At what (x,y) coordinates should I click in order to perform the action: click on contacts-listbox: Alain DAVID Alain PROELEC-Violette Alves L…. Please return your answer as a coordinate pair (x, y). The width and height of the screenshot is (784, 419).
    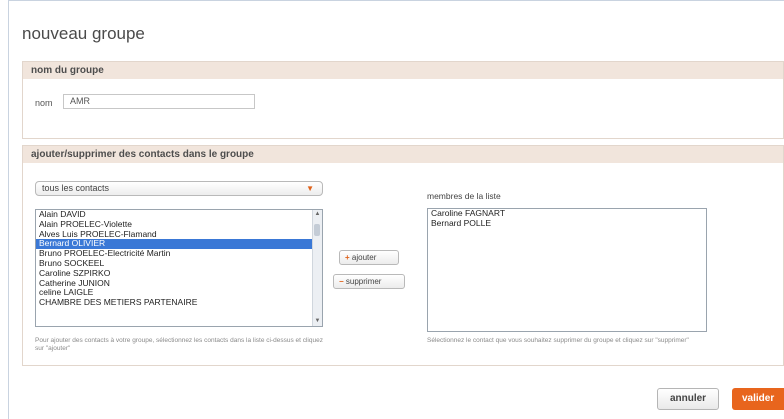
    Looking at the image, I should click on (179, 268).